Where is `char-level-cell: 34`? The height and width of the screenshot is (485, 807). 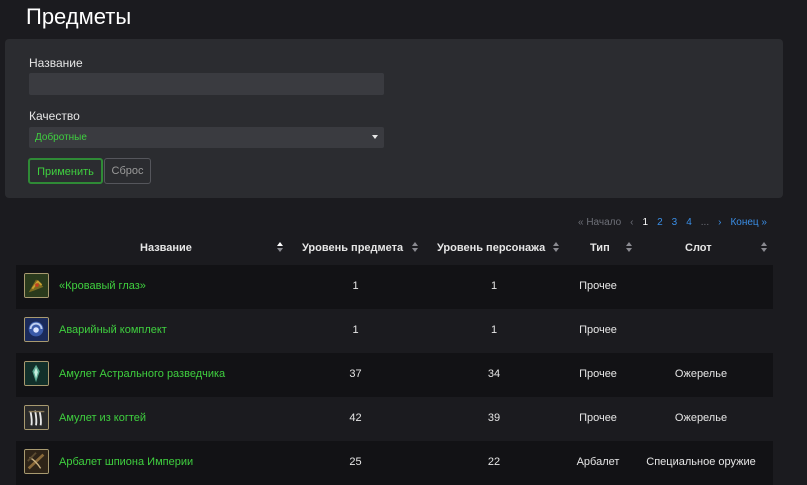
char-level-cell: 34 is located at coordinates (494, 374).